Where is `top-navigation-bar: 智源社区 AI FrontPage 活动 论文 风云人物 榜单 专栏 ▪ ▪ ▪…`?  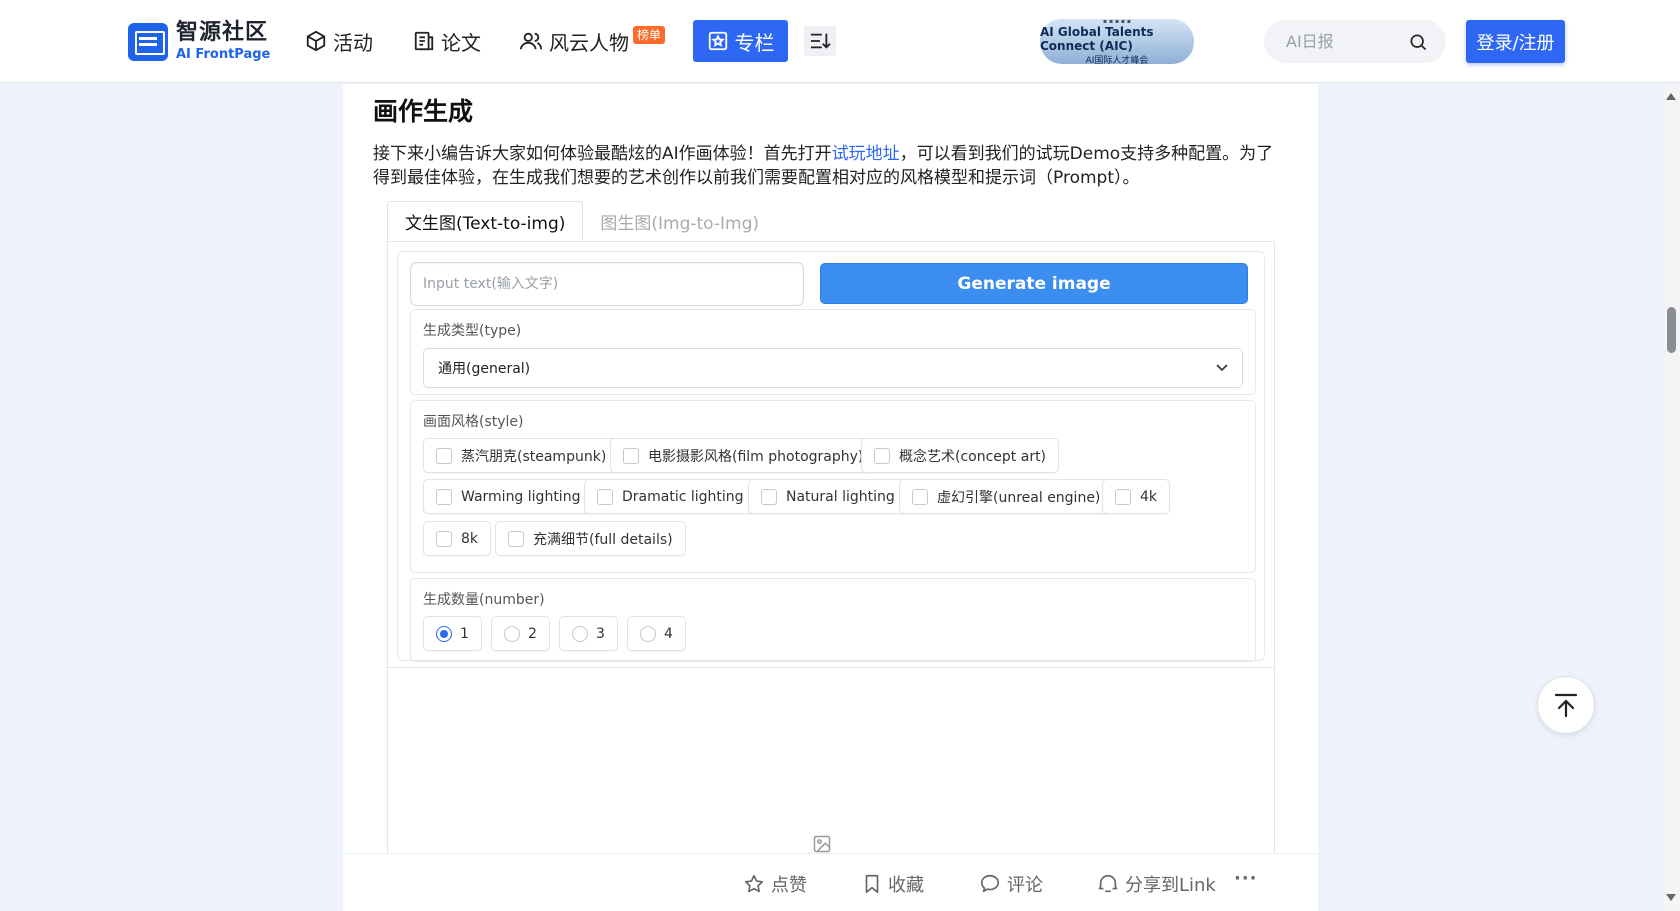
top-navigation-bar: 智源社区 AI FrontPage 活动 论文 风云人物 榜单 专栏 ▪ ▪ ▪… is located at coordinates (840, 41).